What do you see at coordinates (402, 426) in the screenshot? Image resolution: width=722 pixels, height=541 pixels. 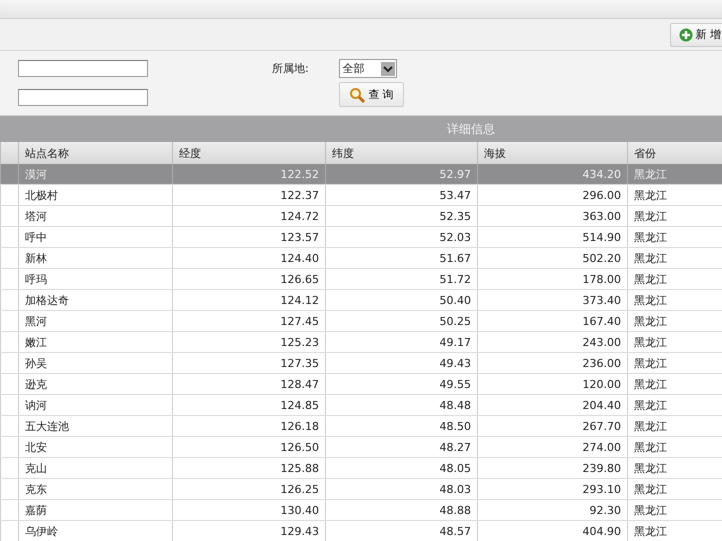 I see `table-cell: 48.50` at bounding box center [402, 426].